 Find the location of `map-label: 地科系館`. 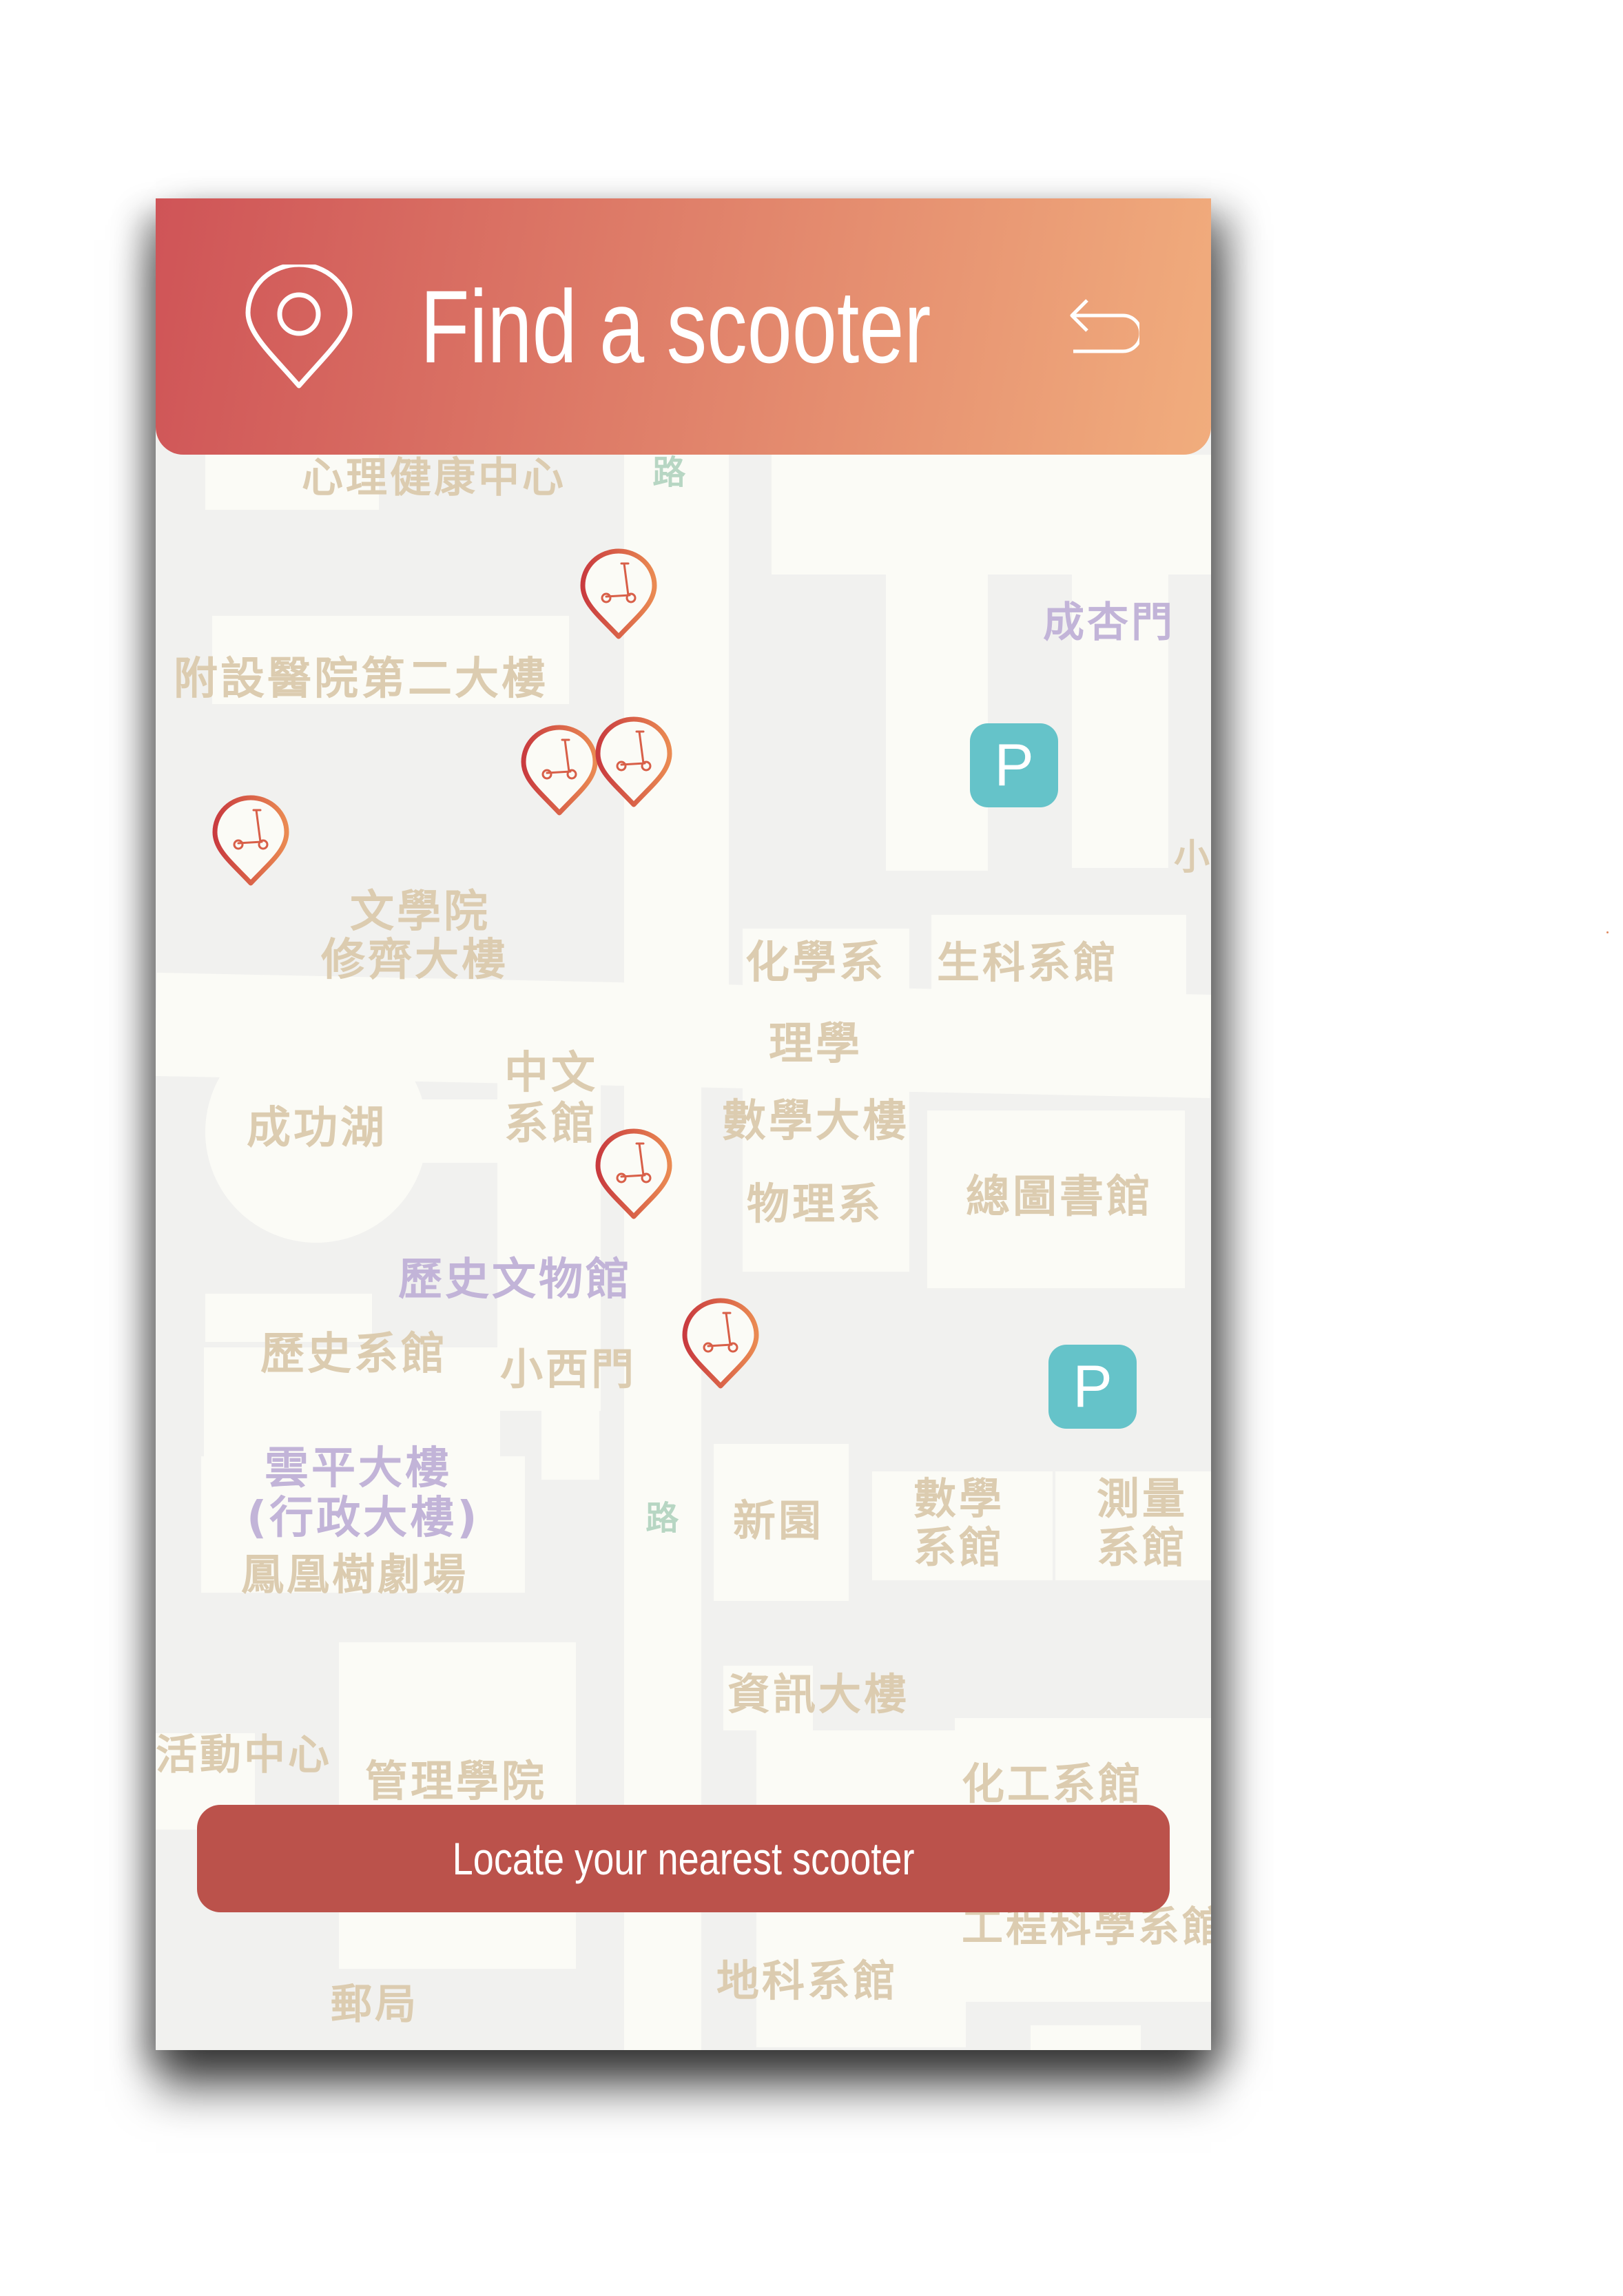

map-label: 地科系館 is located at coordinates (808, 1981).